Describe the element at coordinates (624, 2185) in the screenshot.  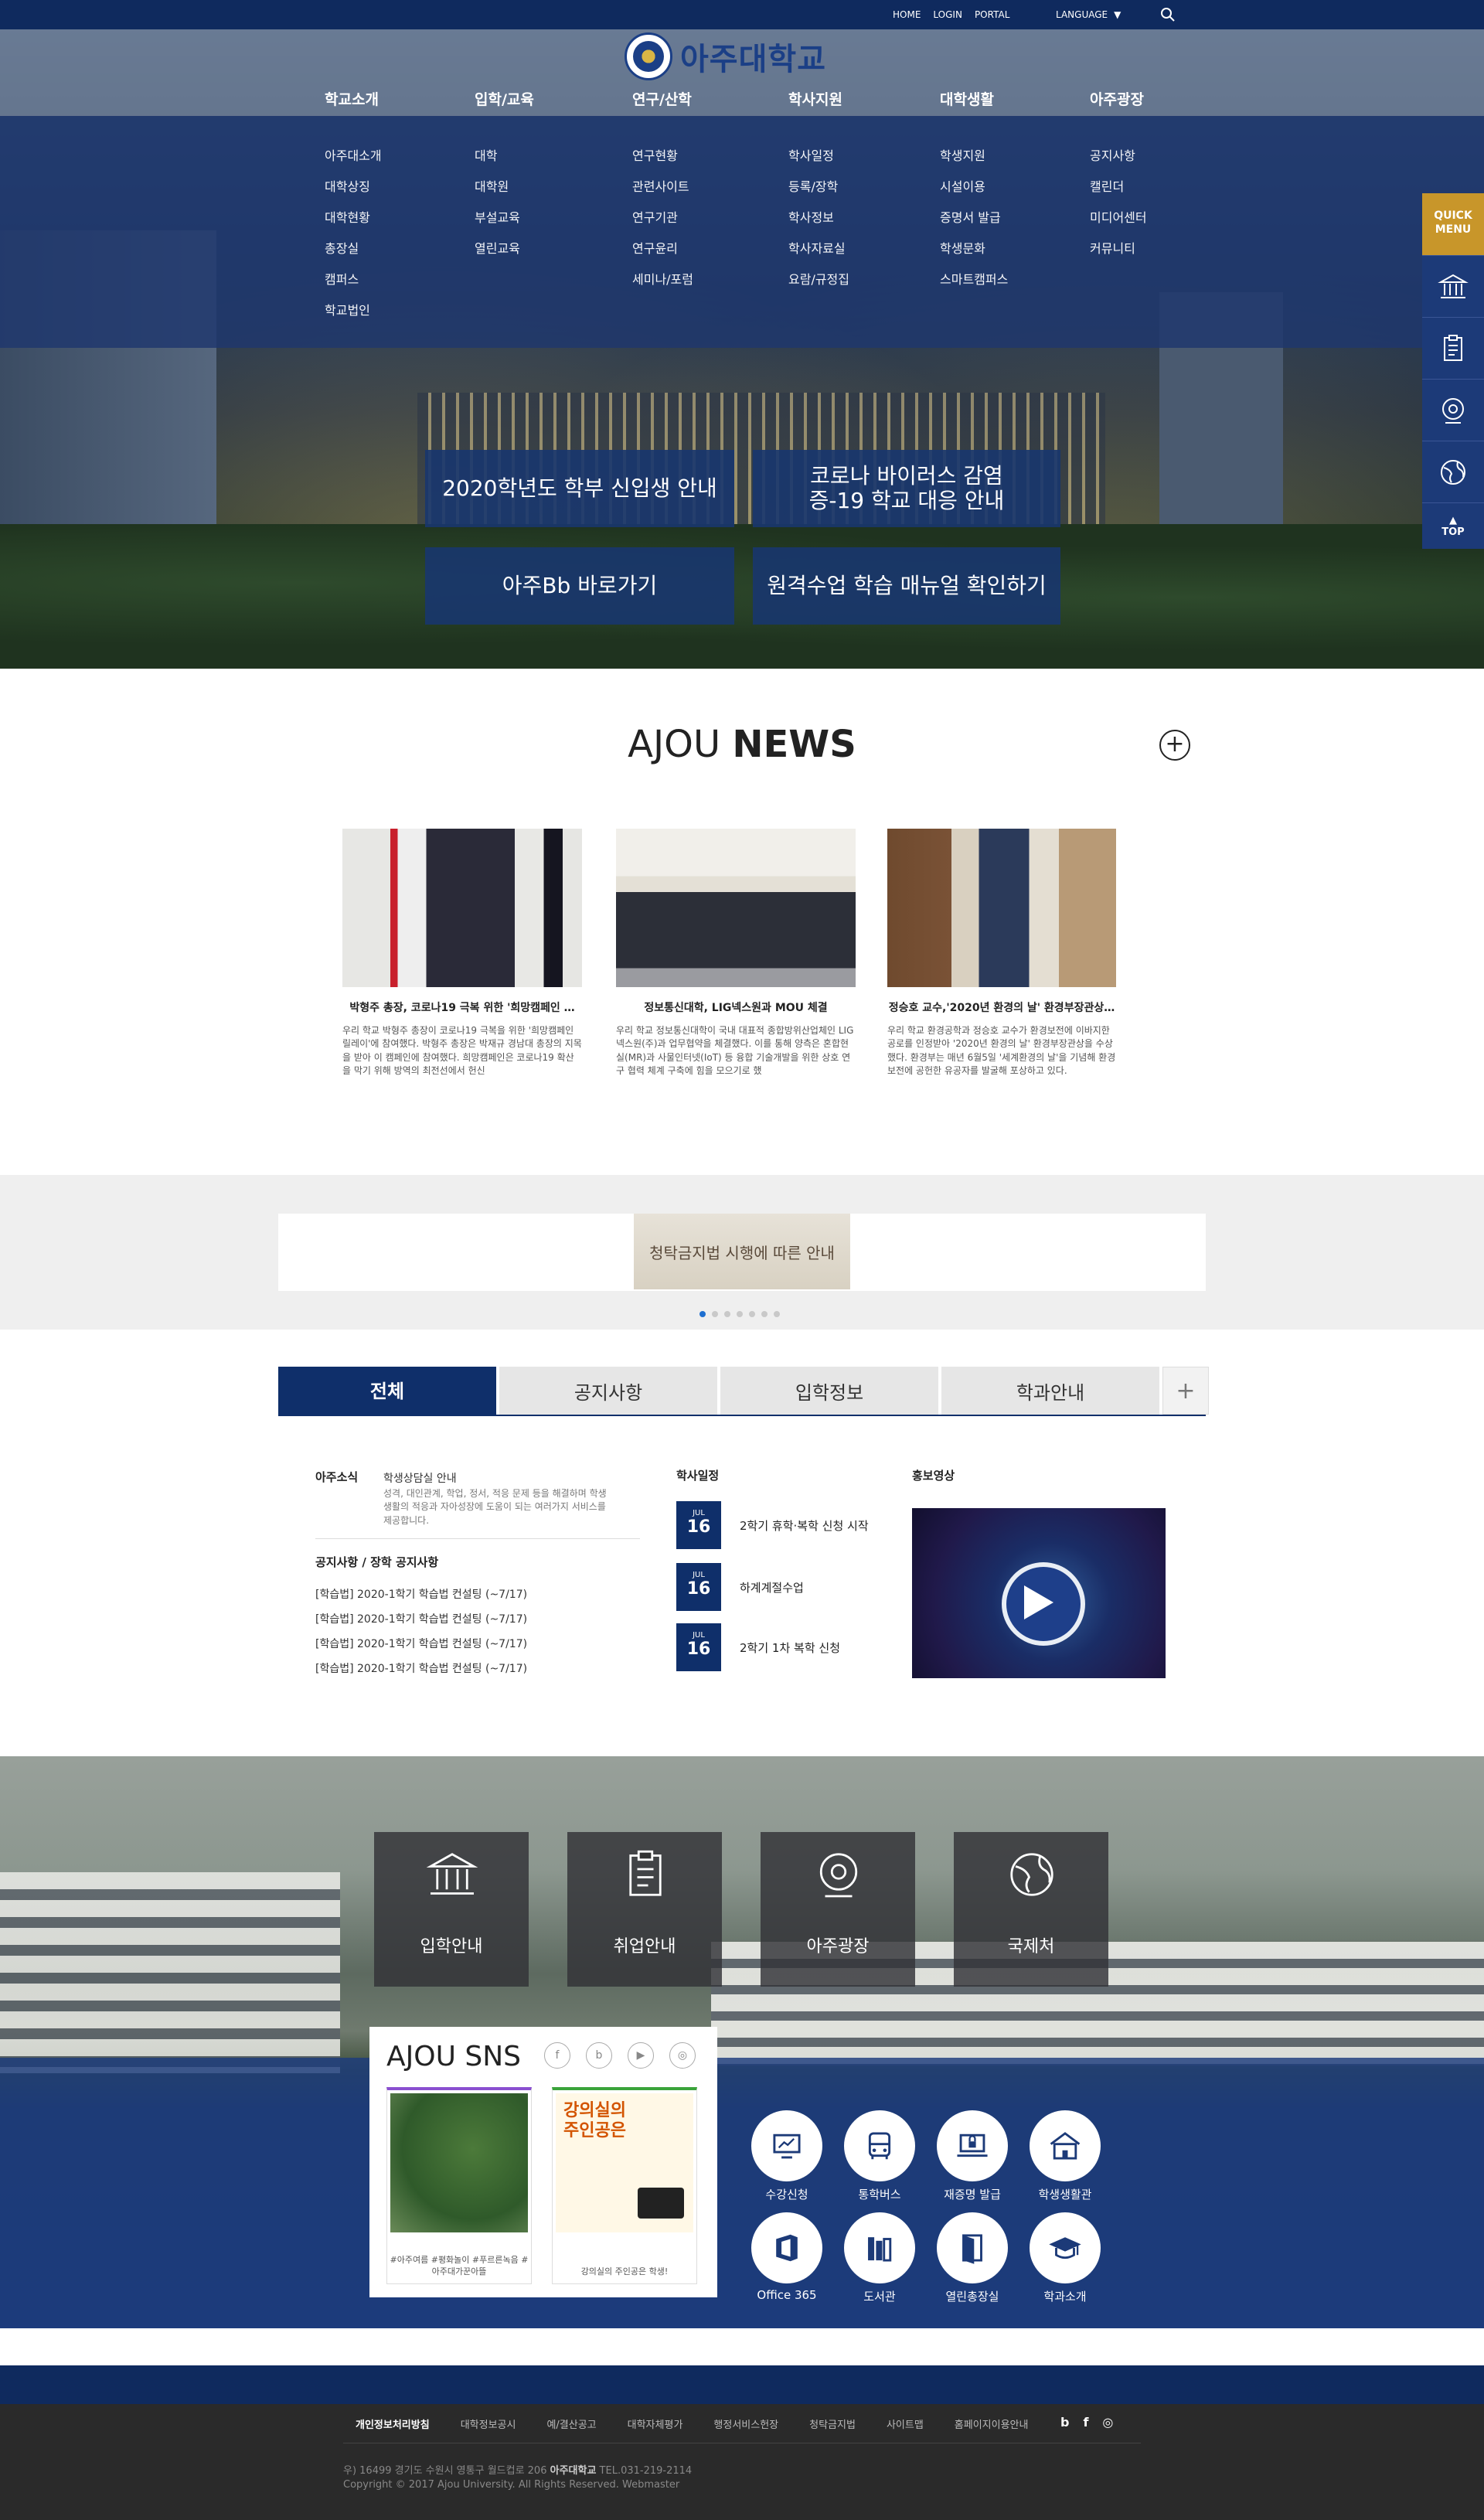
I see `sns-post: 강의실의 주인공은 강의실의 주인공은 학생!` at that location.